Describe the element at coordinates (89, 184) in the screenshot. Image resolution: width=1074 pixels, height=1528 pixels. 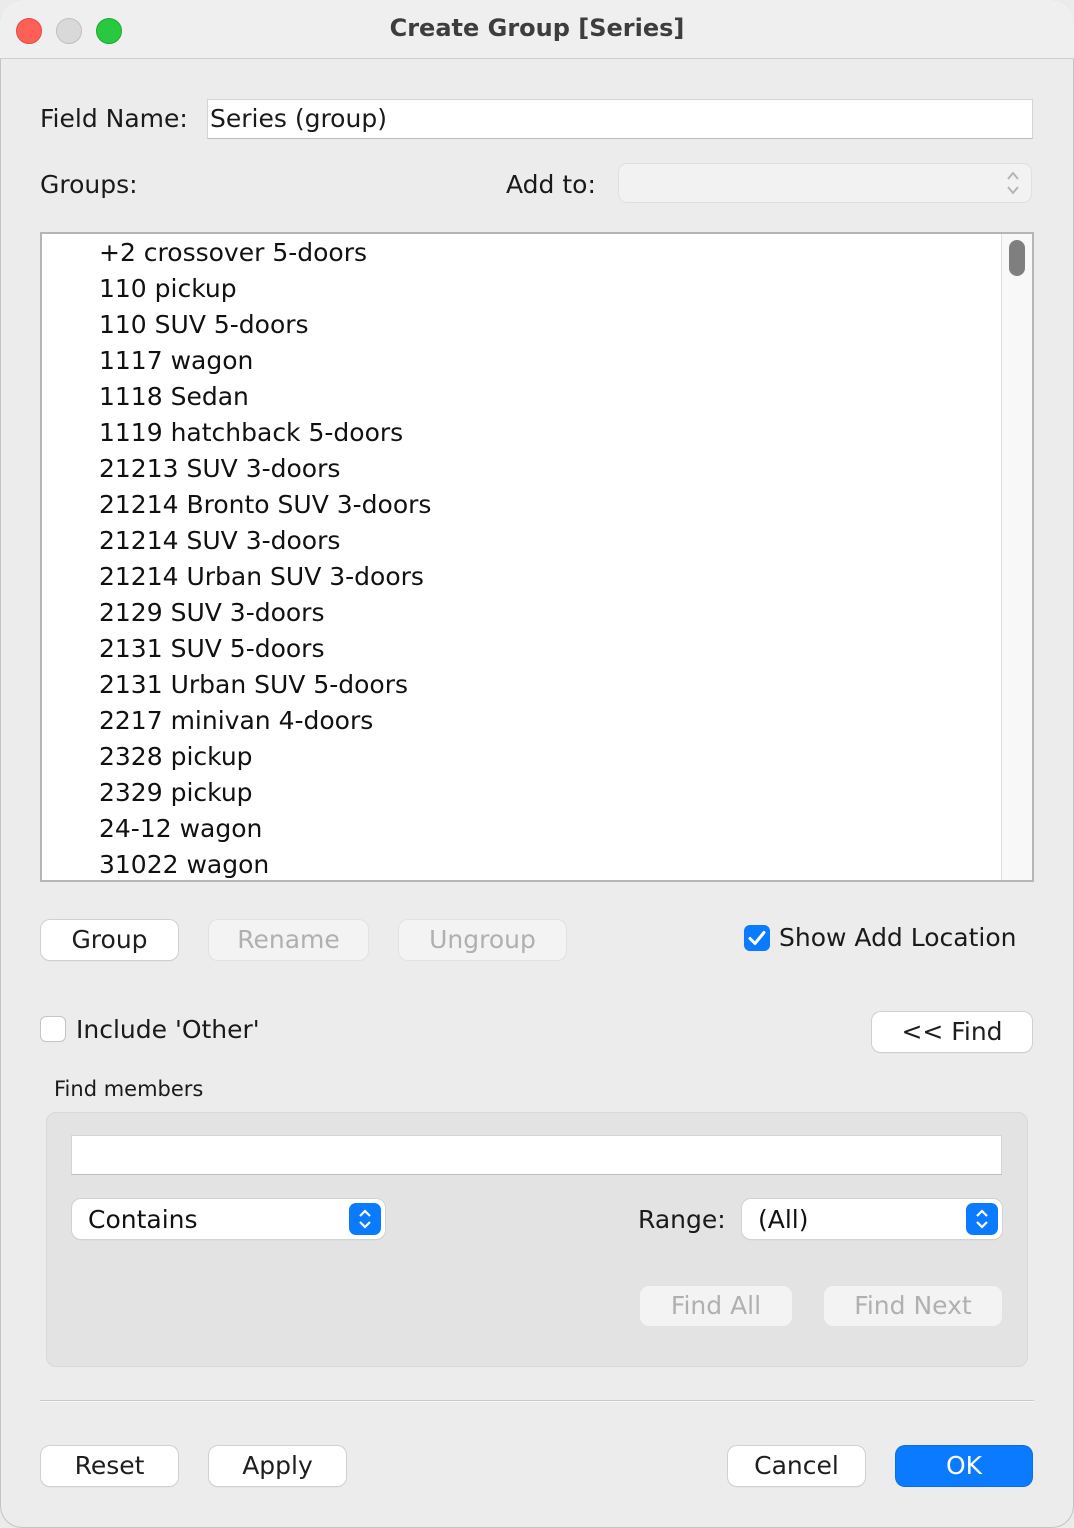
I see `groups-label: Groups:` at that location.